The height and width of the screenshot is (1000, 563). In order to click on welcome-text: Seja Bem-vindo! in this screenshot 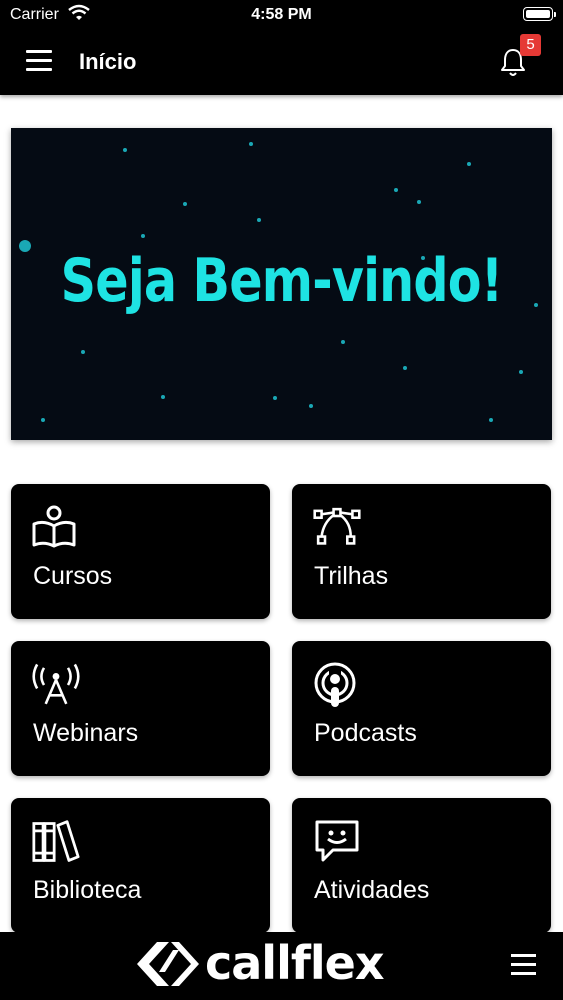, I will do `click(281, 281)`.